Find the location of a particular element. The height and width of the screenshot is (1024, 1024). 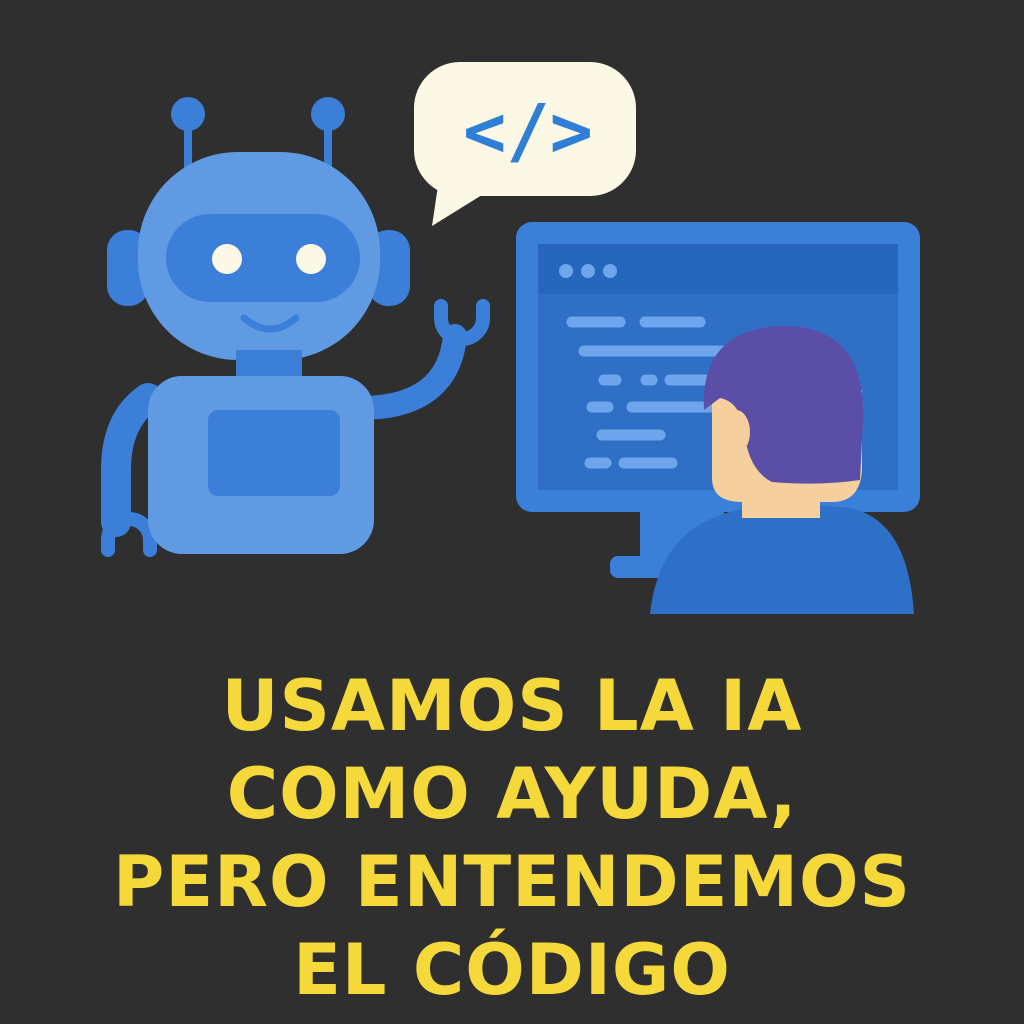

headline-line-2: COMO AYUDA, is located at coordinates (512, 794).